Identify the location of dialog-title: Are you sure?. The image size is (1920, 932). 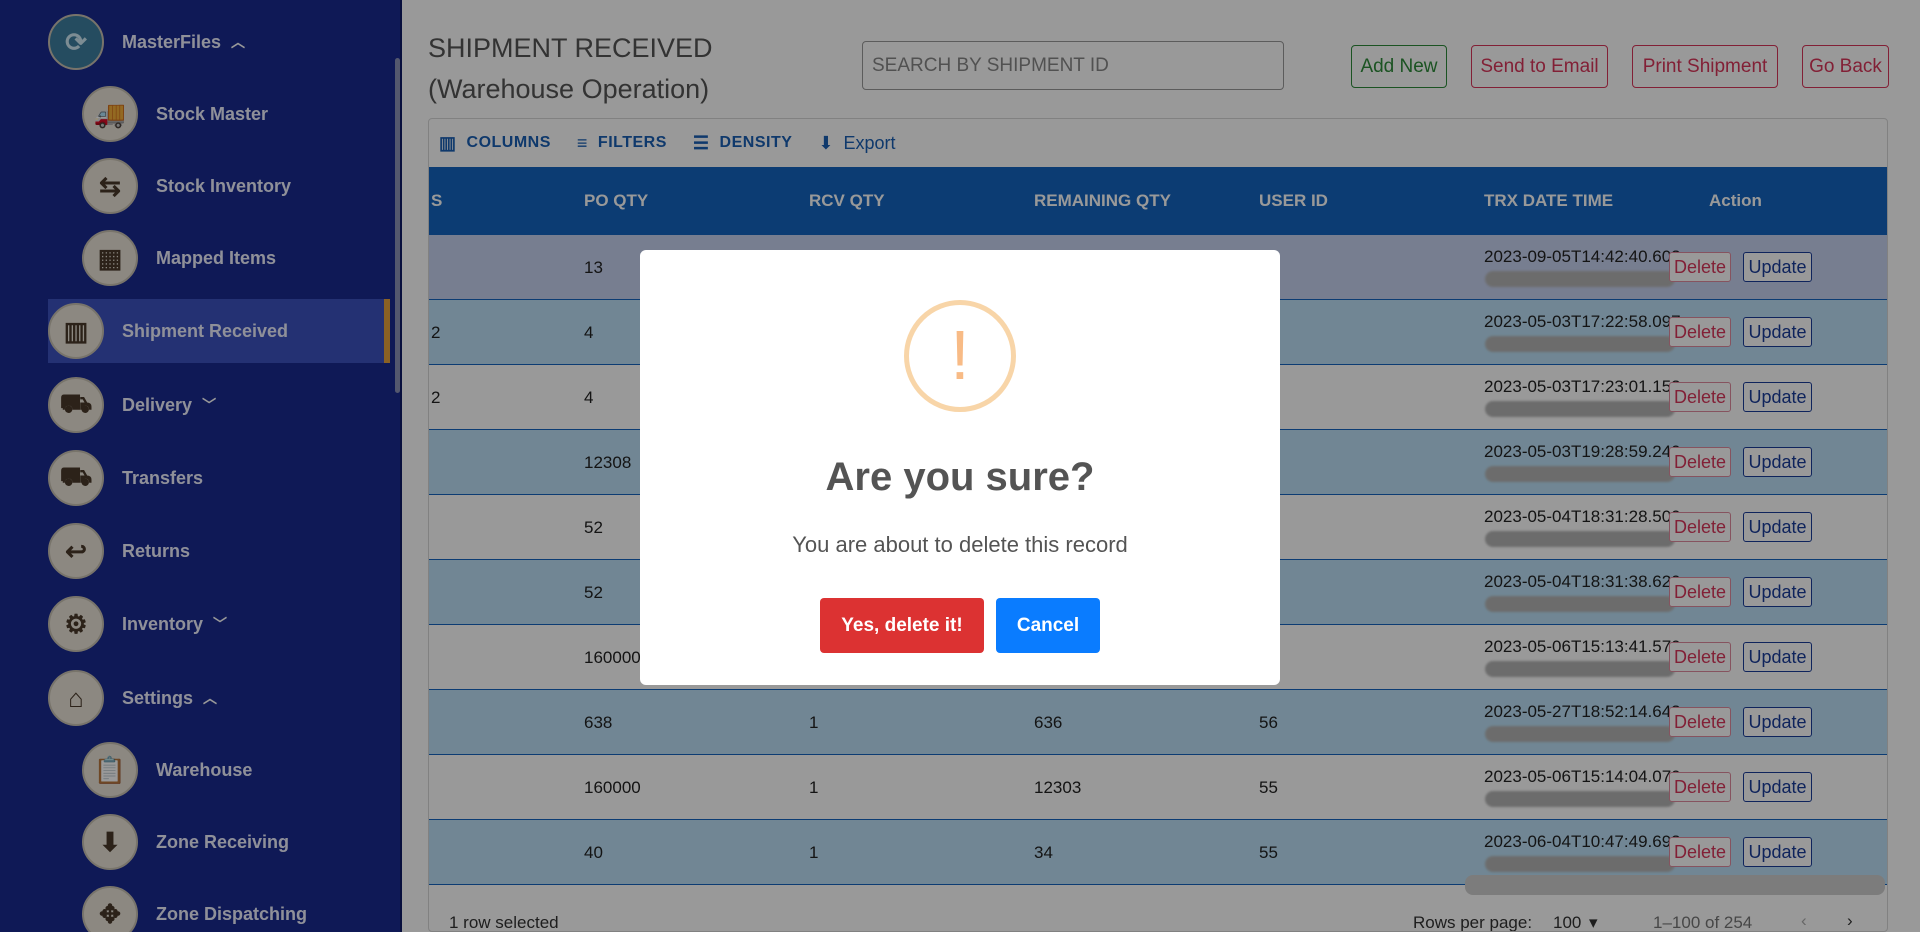
(960, 477).